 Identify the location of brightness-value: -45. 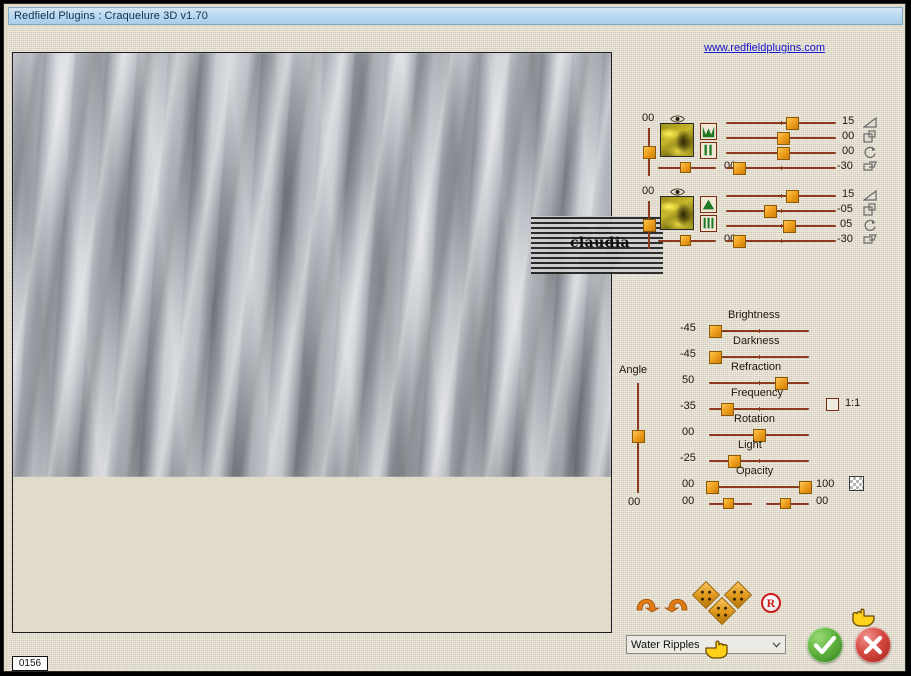
(688, 328).